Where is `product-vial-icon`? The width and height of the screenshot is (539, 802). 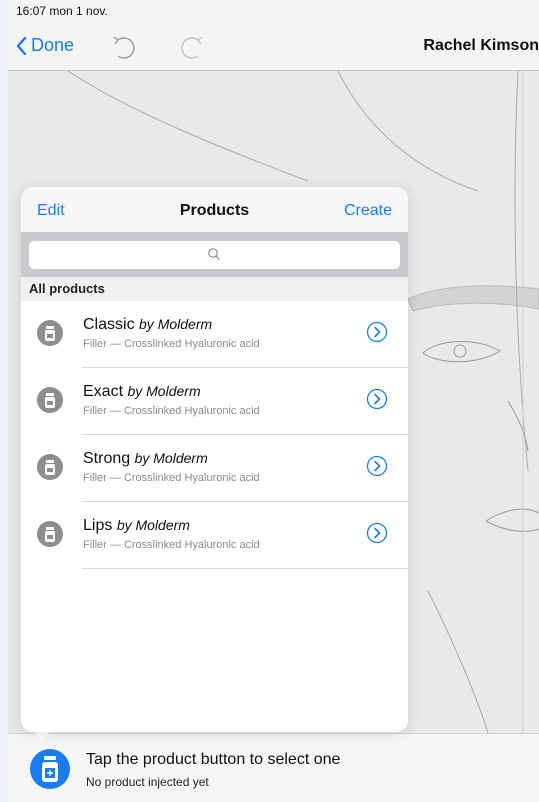
product-vial-icon is located at coordinates (50, 769).